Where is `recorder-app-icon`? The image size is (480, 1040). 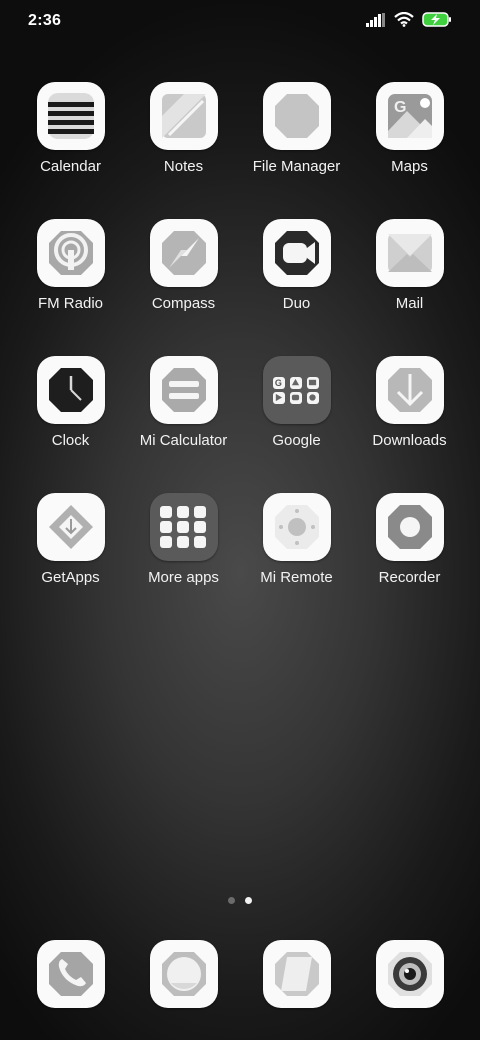
recorder-app-icon is located at coordinates (409, 527).